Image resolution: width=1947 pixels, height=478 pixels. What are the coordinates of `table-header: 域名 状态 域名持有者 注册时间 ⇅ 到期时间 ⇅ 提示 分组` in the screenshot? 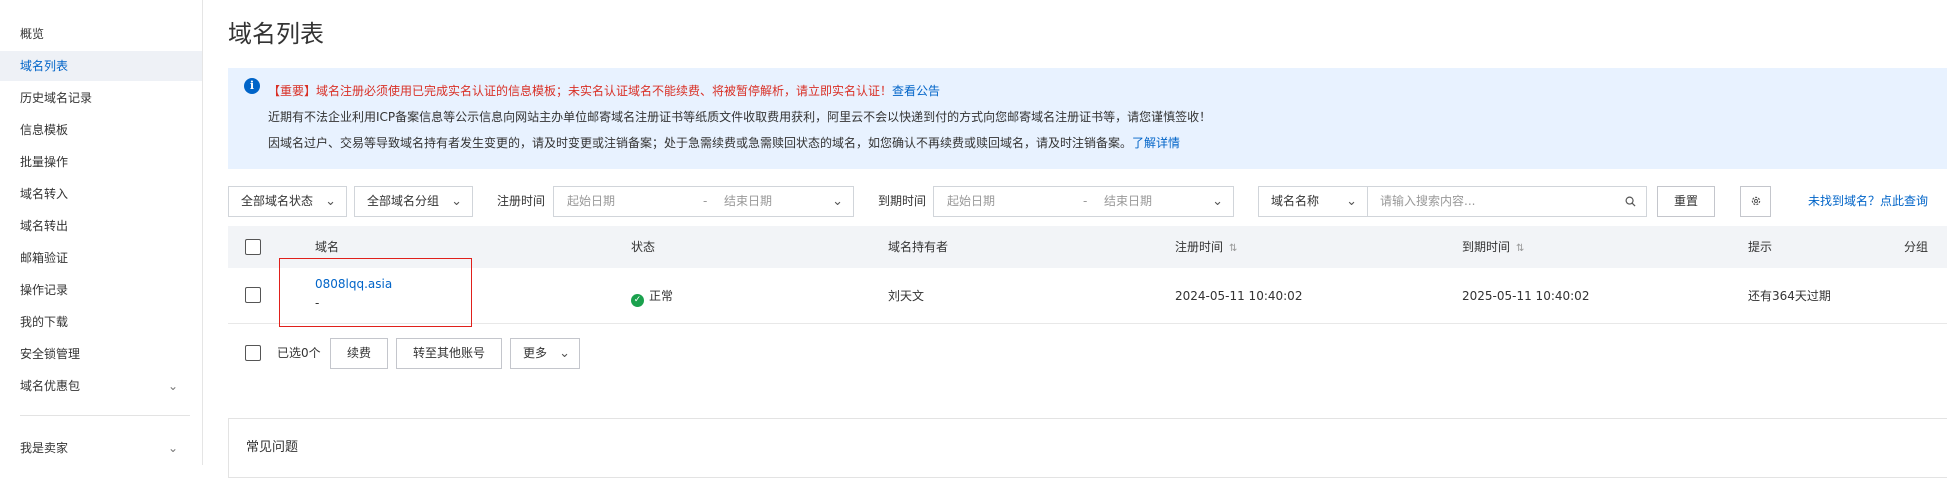 It's located at (1087, 247).